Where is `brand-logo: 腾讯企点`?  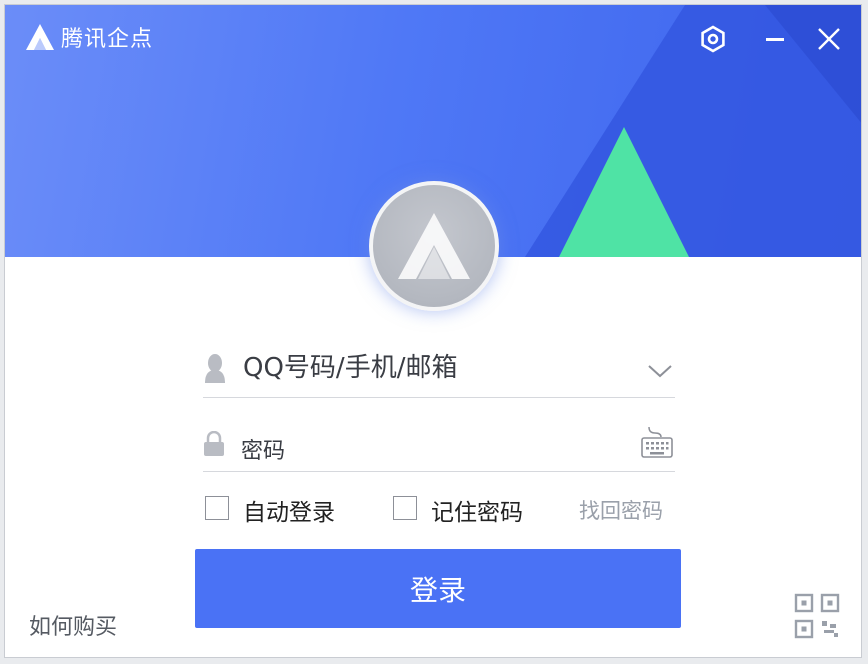
brand-logo: 腾讯企点 is located at coordinates (89, 37).